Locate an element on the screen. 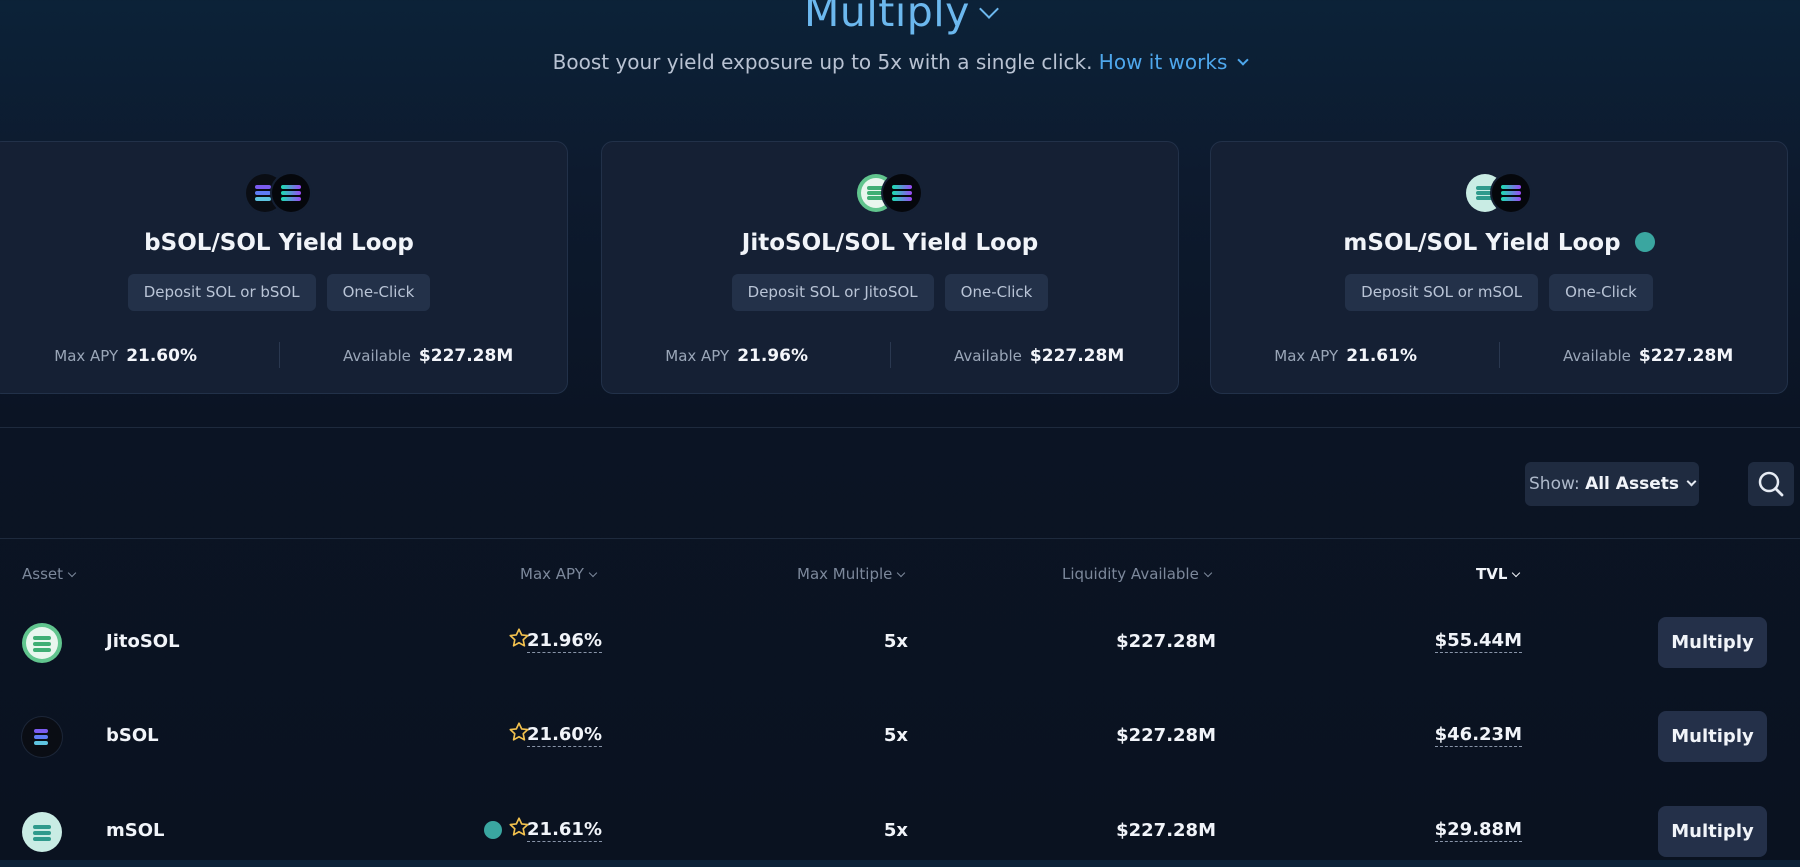 The width and height of the screenshot is (1800, 867). card-stats: Max APY 21.60% Available $227.28M is located at coordinates (283, 357).